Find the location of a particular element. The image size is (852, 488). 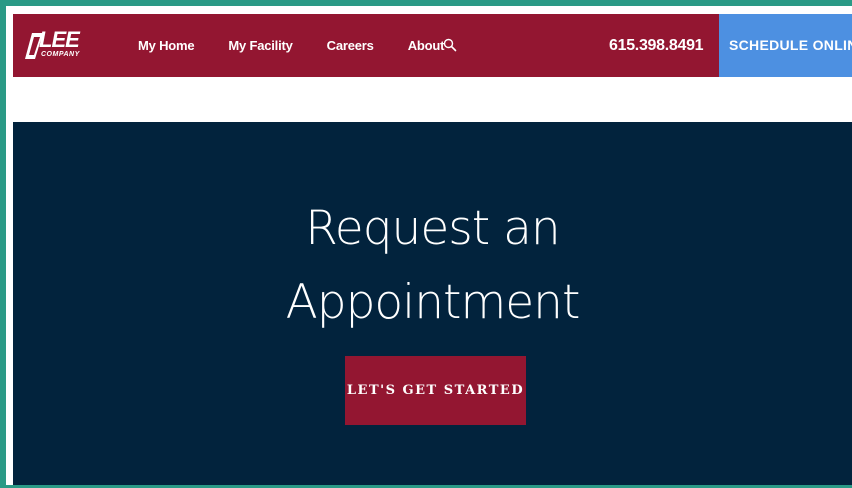

logo-wordmark: LEE is located at coordinates (59, 39).